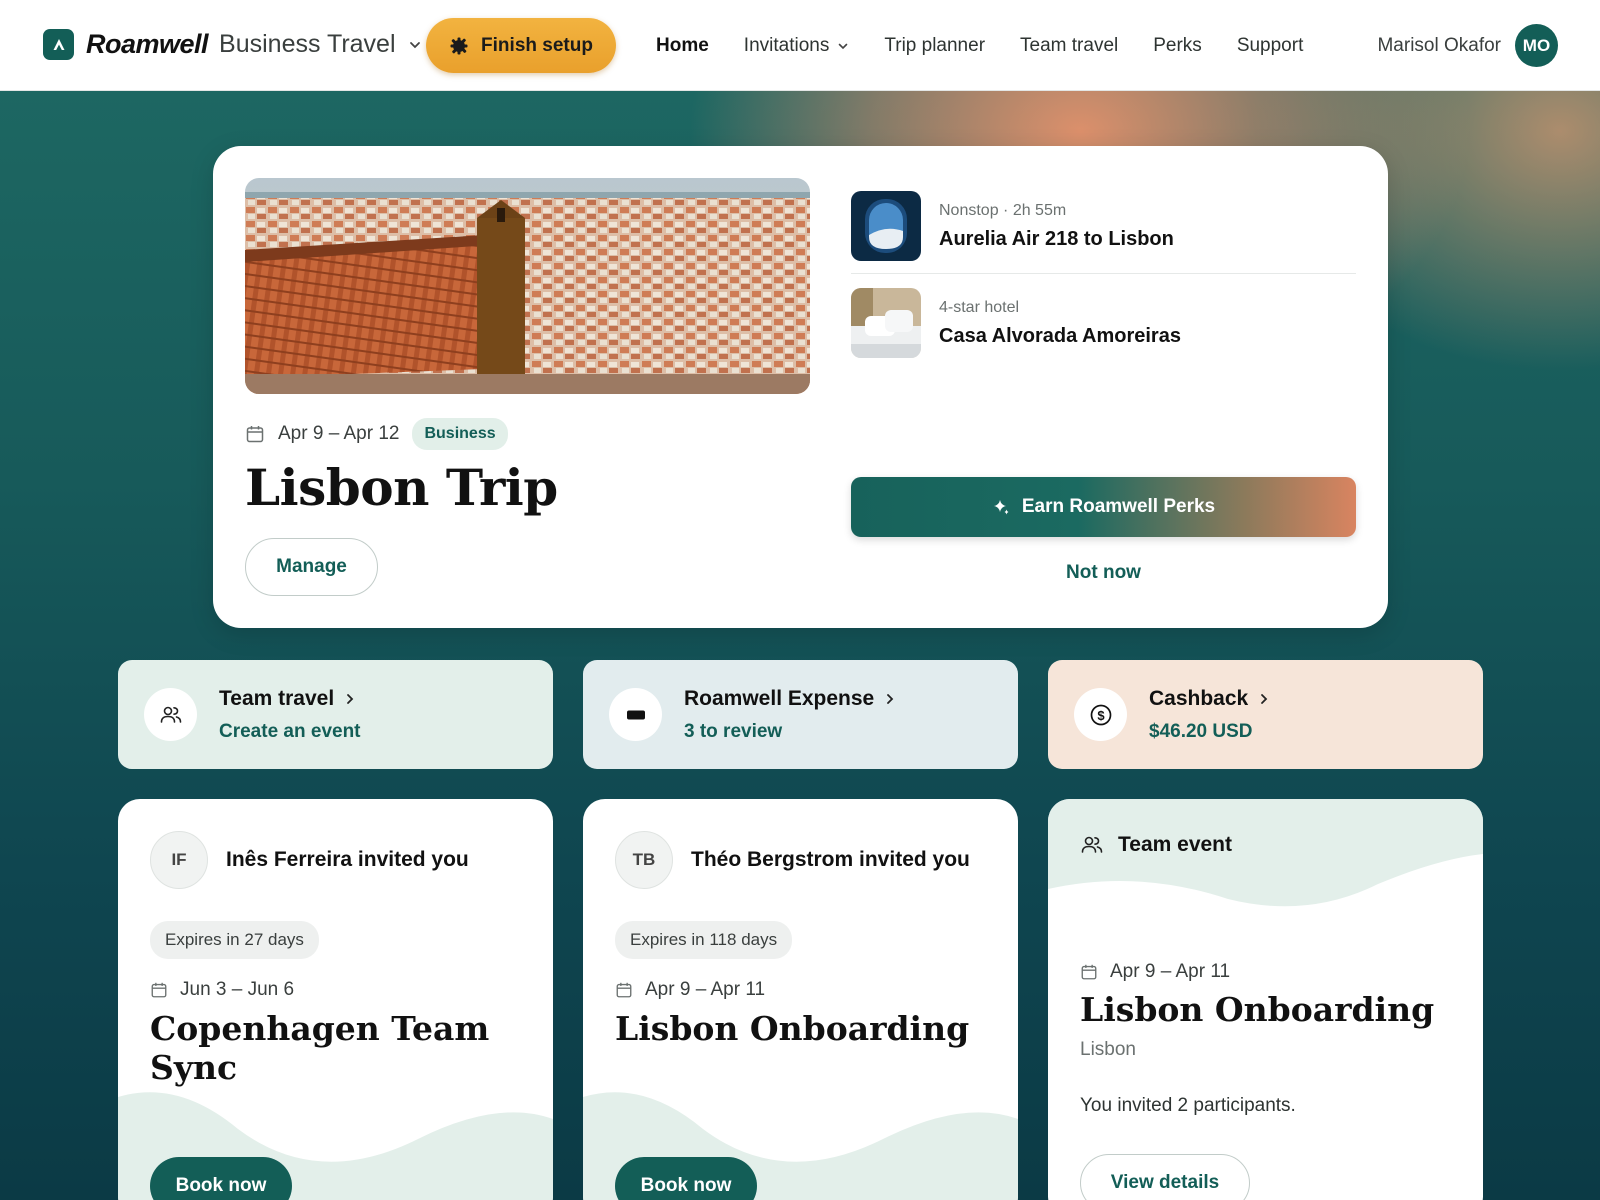 This screenshot has width=1600, height=1200. What do you see at coordinates (1188, 1105) in the screenshot?
I see `event-description: You invited 2 participants.` at bounding box center [1188, 1105].